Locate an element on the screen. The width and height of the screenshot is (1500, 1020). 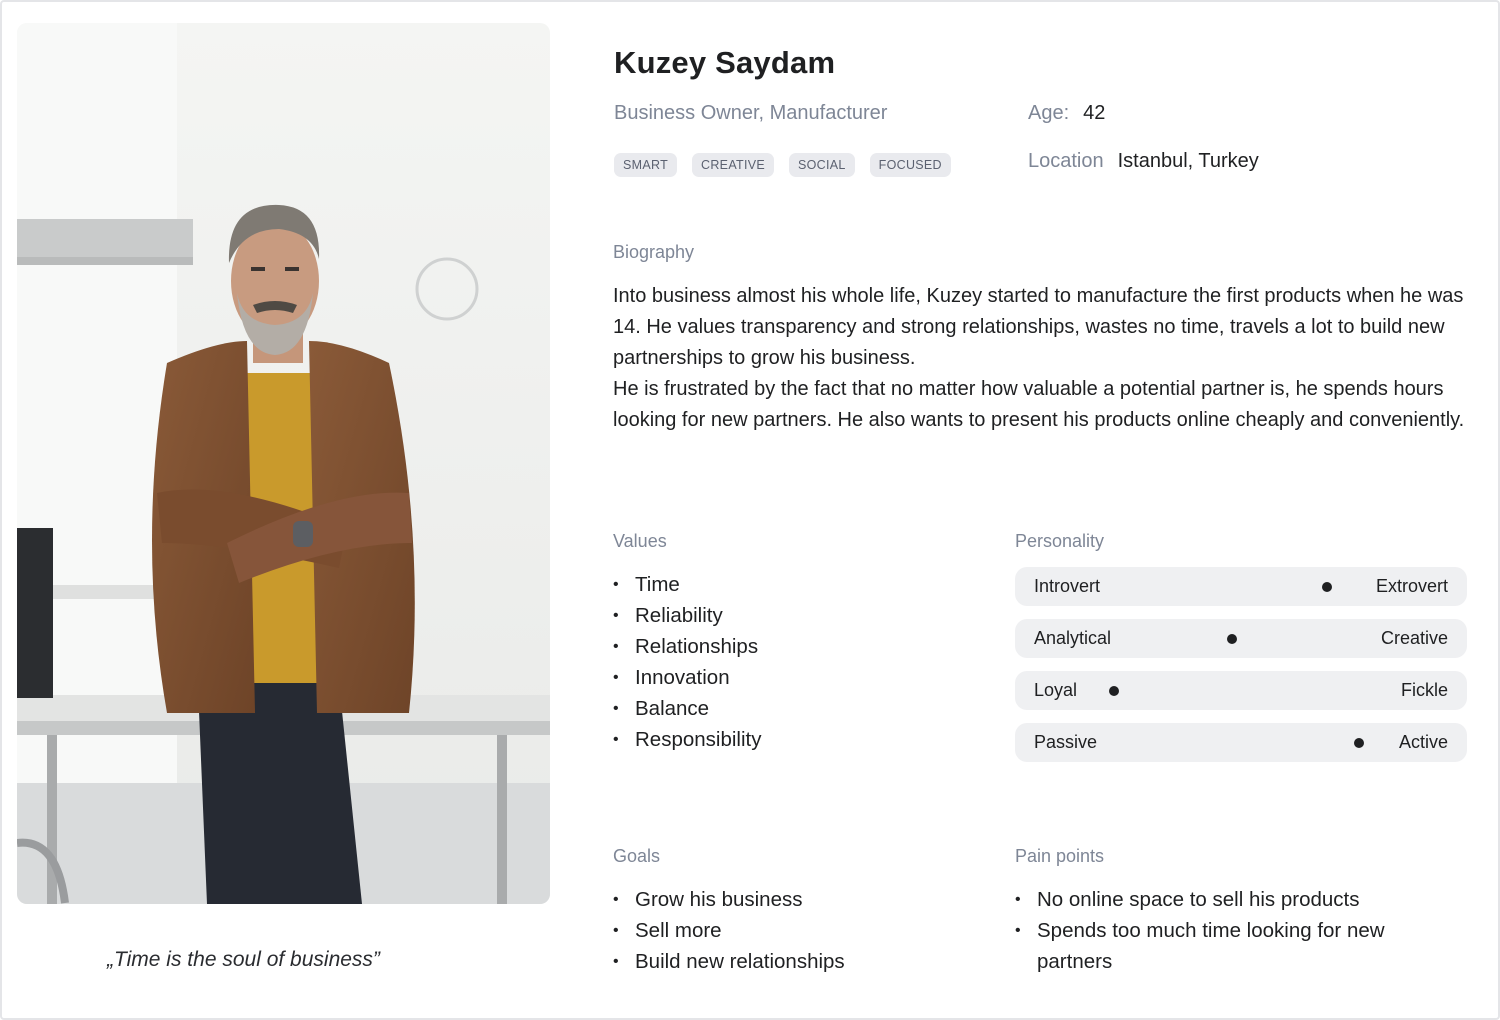
persona-role: Business Owner, Manufacturer is located at coordinates (751, 113).